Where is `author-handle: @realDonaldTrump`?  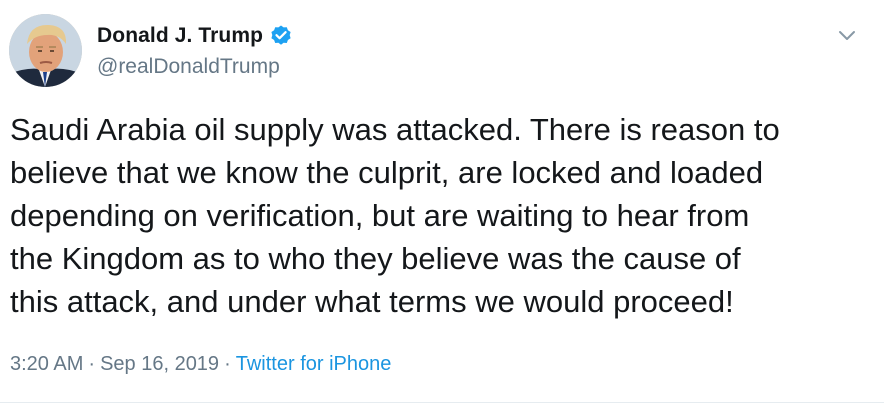
author-handle: @realDonaldTrump is located at coordinates (188, 67).